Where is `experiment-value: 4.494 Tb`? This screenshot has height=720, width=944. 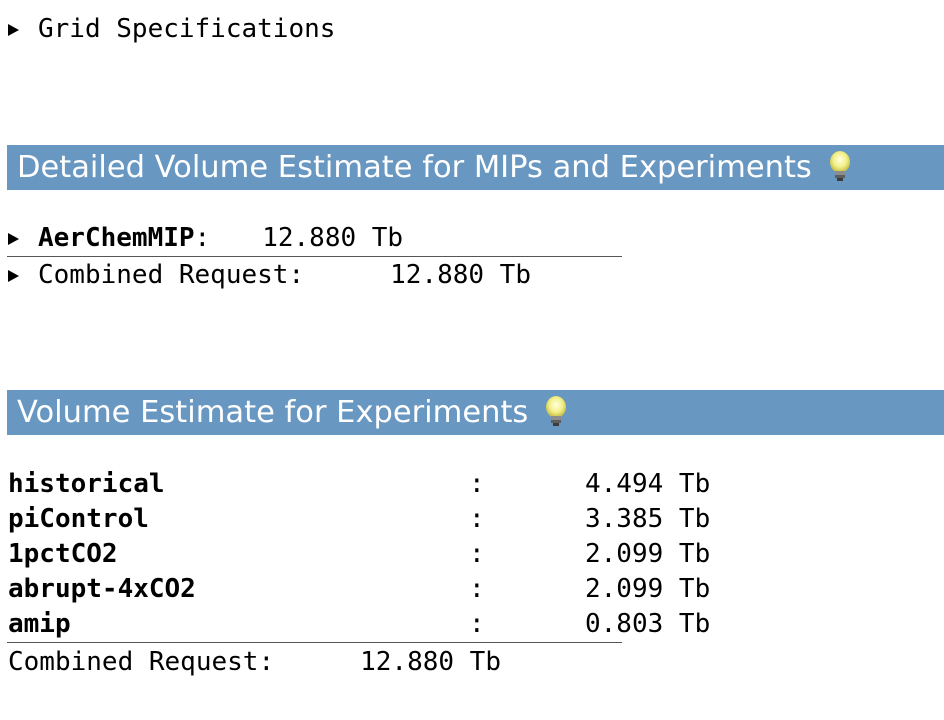
experiment-value: 4.494 Tb is located at coordinates (648, 484).